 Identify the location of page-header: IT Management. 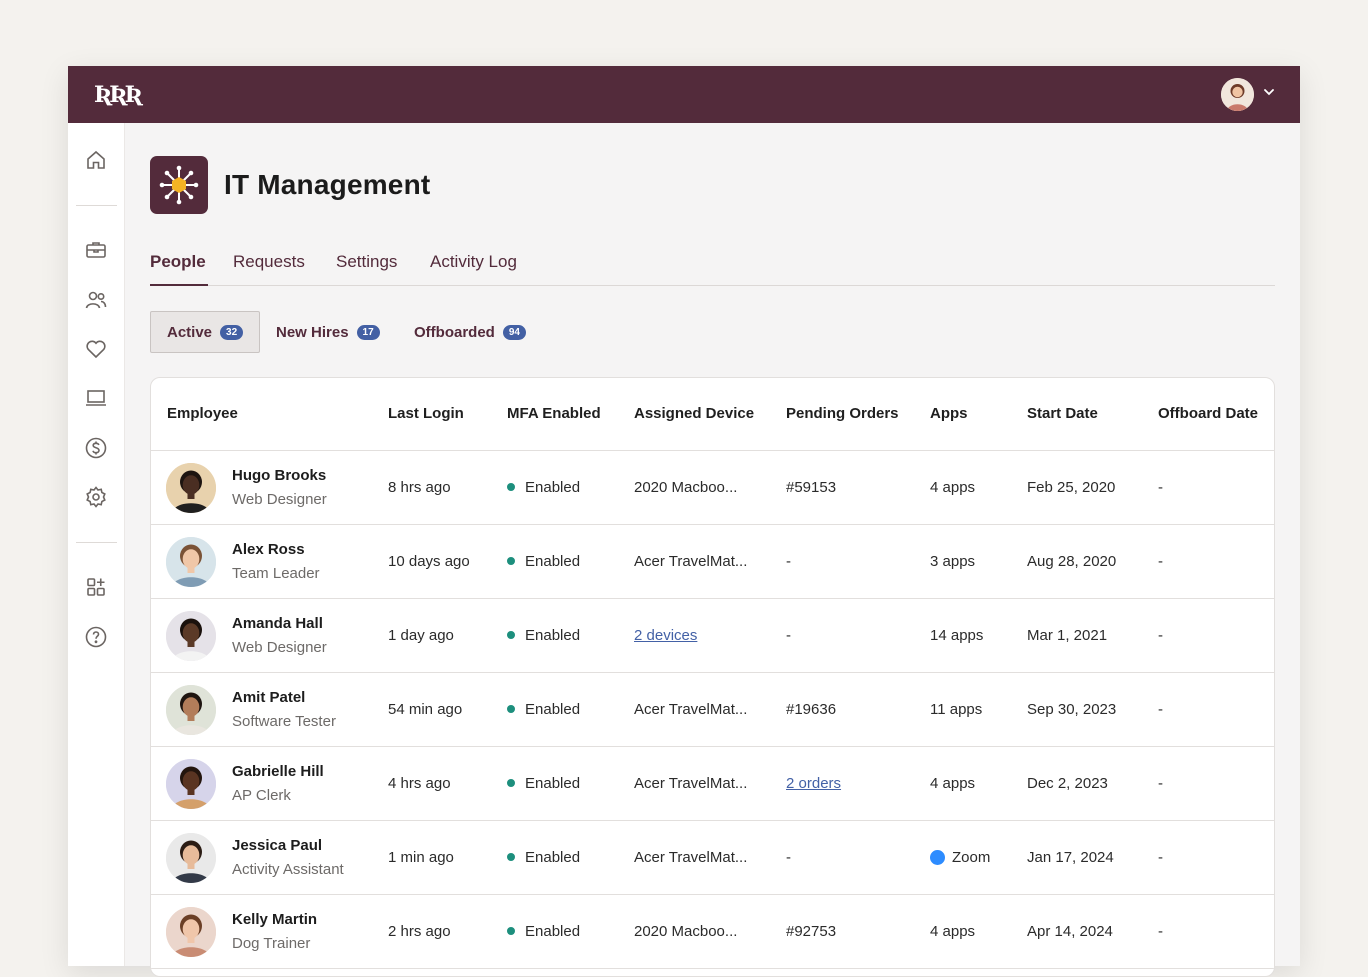
(290, 185).